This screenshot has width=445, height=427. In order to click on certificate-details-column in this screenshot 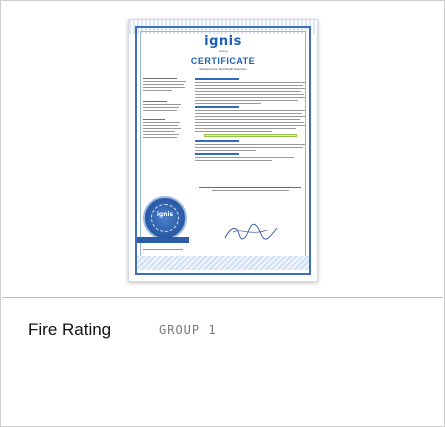, I will do `click(167, 109)`.